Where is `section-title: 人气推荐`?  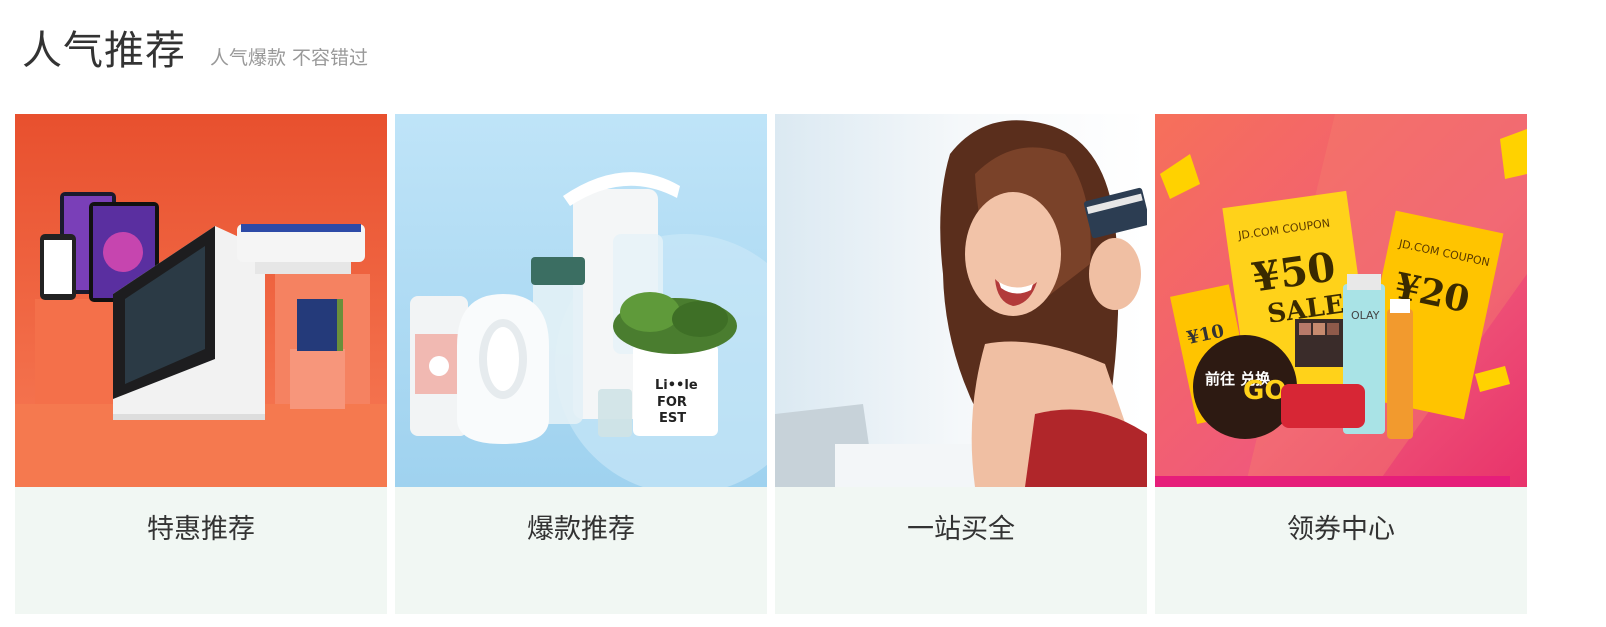
section-title: 人气推荐 is located at coordinates (104, 51).